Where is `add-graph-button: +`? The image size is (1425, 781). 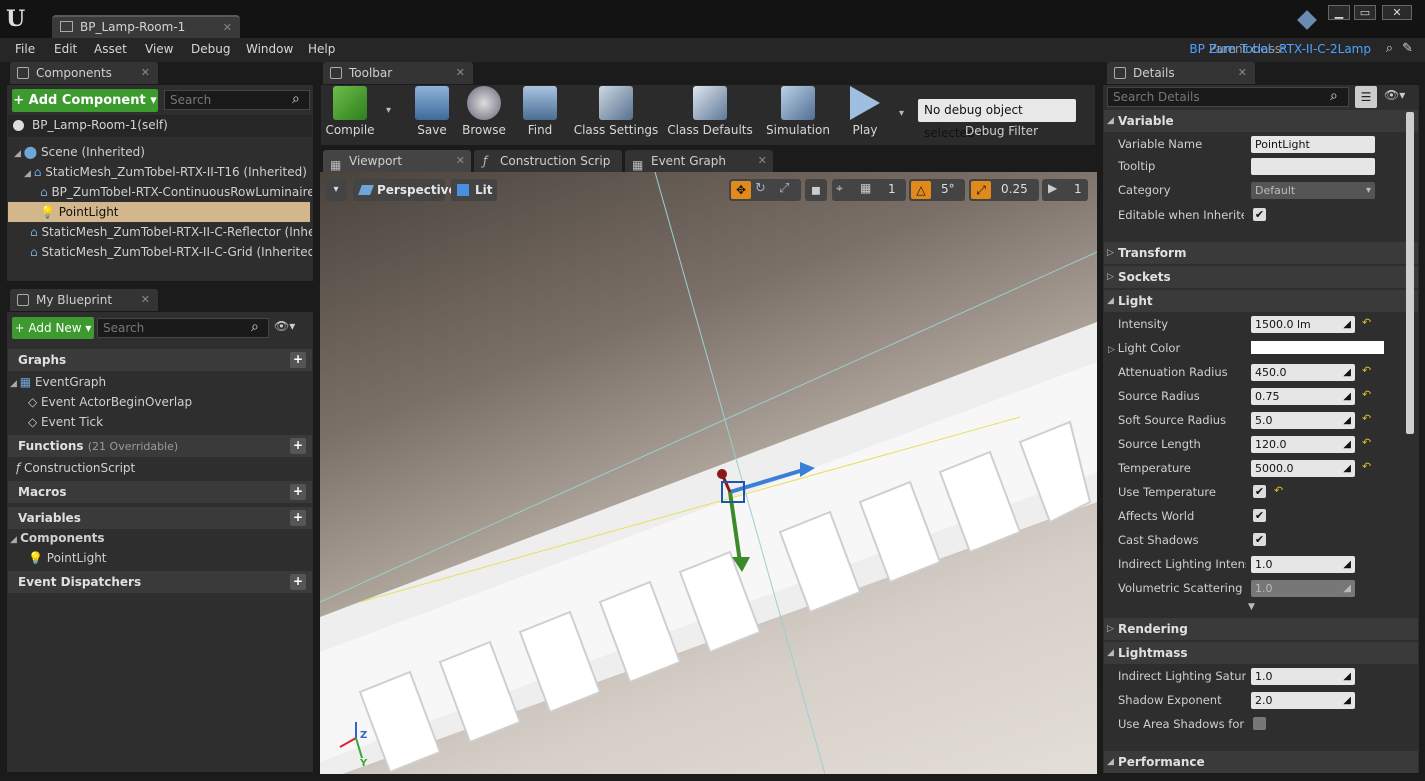
add-graph-button: + is located at coordinates (298, 360).